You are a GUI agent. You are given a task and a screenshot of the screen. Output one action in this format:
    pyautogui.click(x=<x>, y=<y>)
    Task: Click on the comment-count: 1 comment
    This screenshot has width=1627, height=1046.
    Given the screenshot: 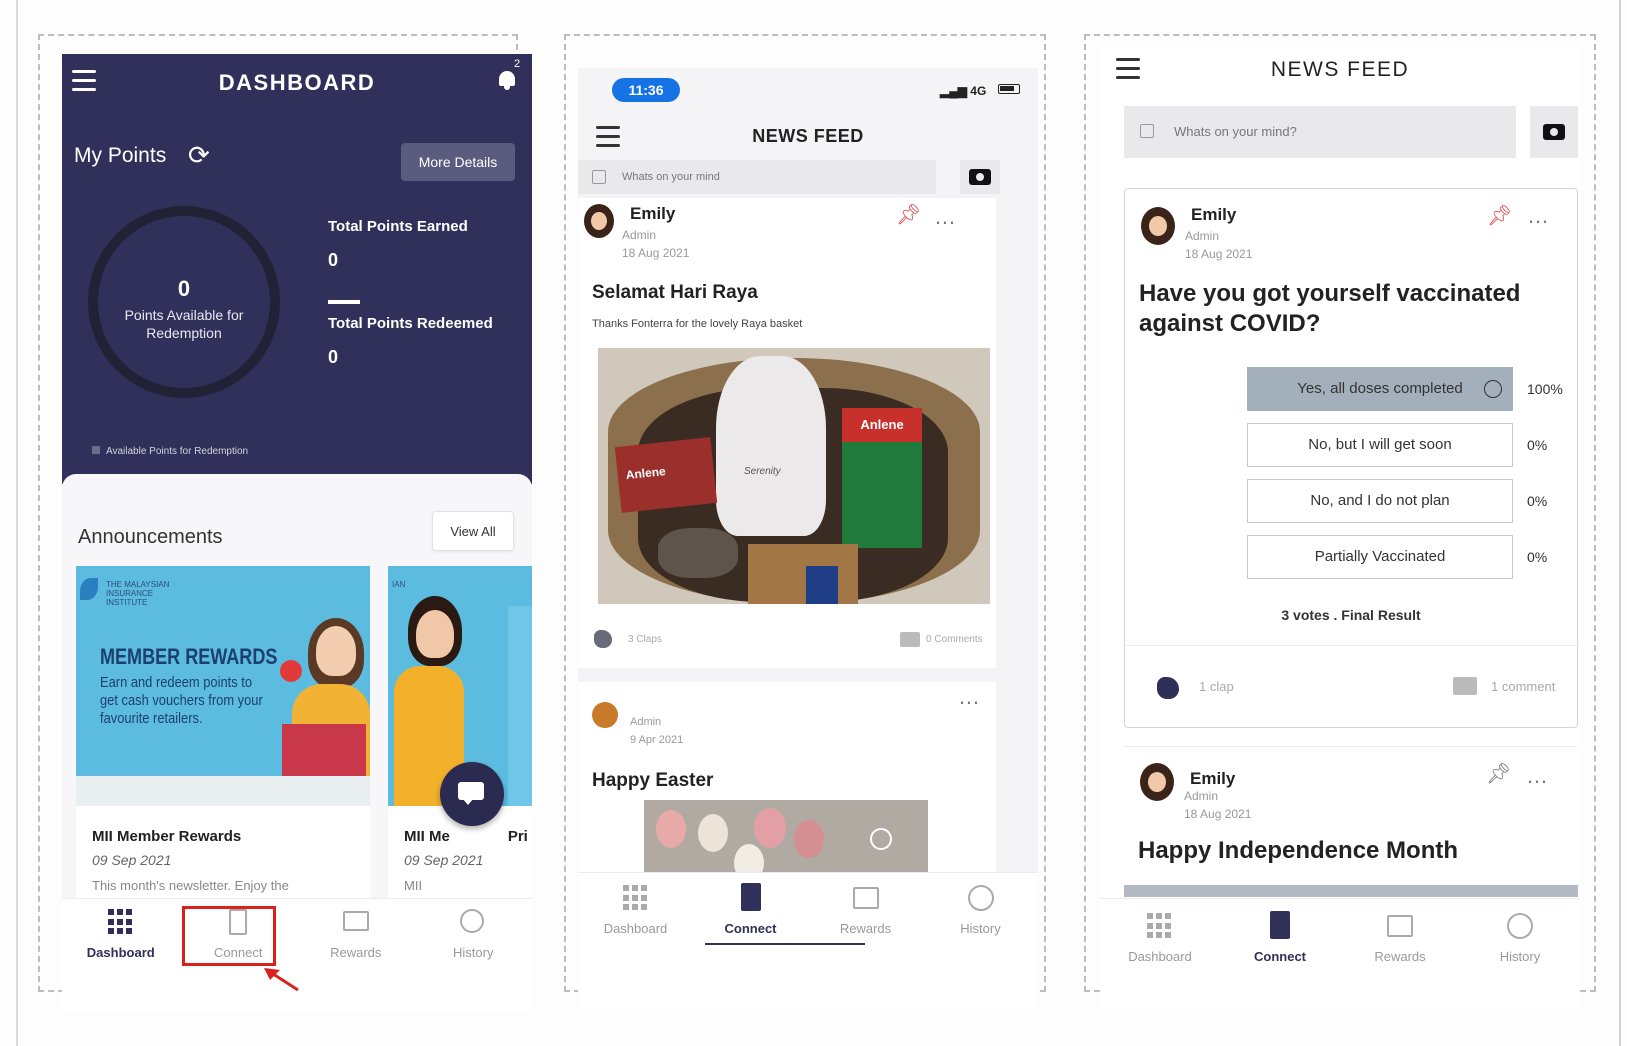 What is the action you would take?
    pyautogui.click(x=1523, y=686)
    